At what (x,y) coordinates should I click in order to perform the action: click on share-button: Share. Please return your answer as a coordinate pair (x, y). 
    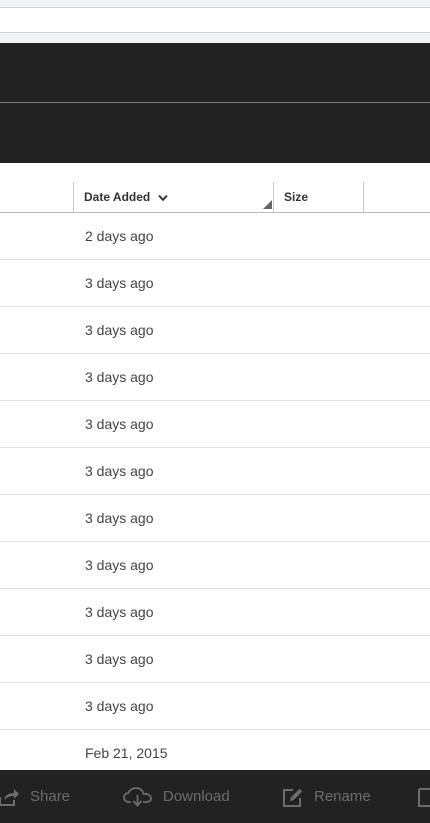
    Looking at the image, I should click on (35, 796).